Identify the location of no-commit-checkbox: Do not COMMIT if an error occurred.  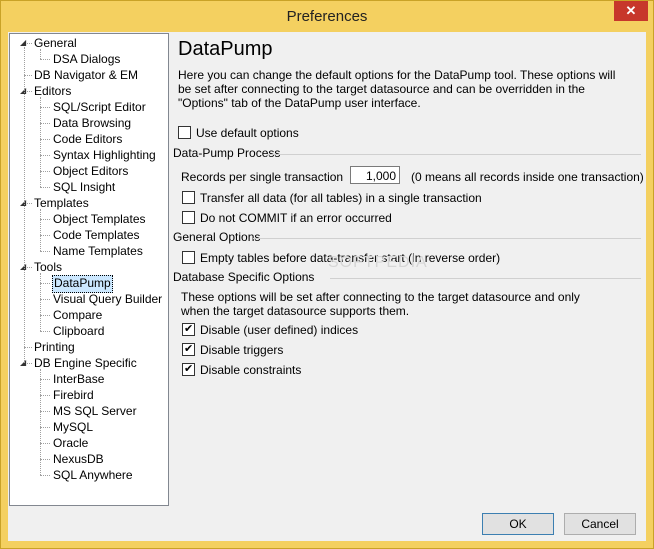
(287, 218).